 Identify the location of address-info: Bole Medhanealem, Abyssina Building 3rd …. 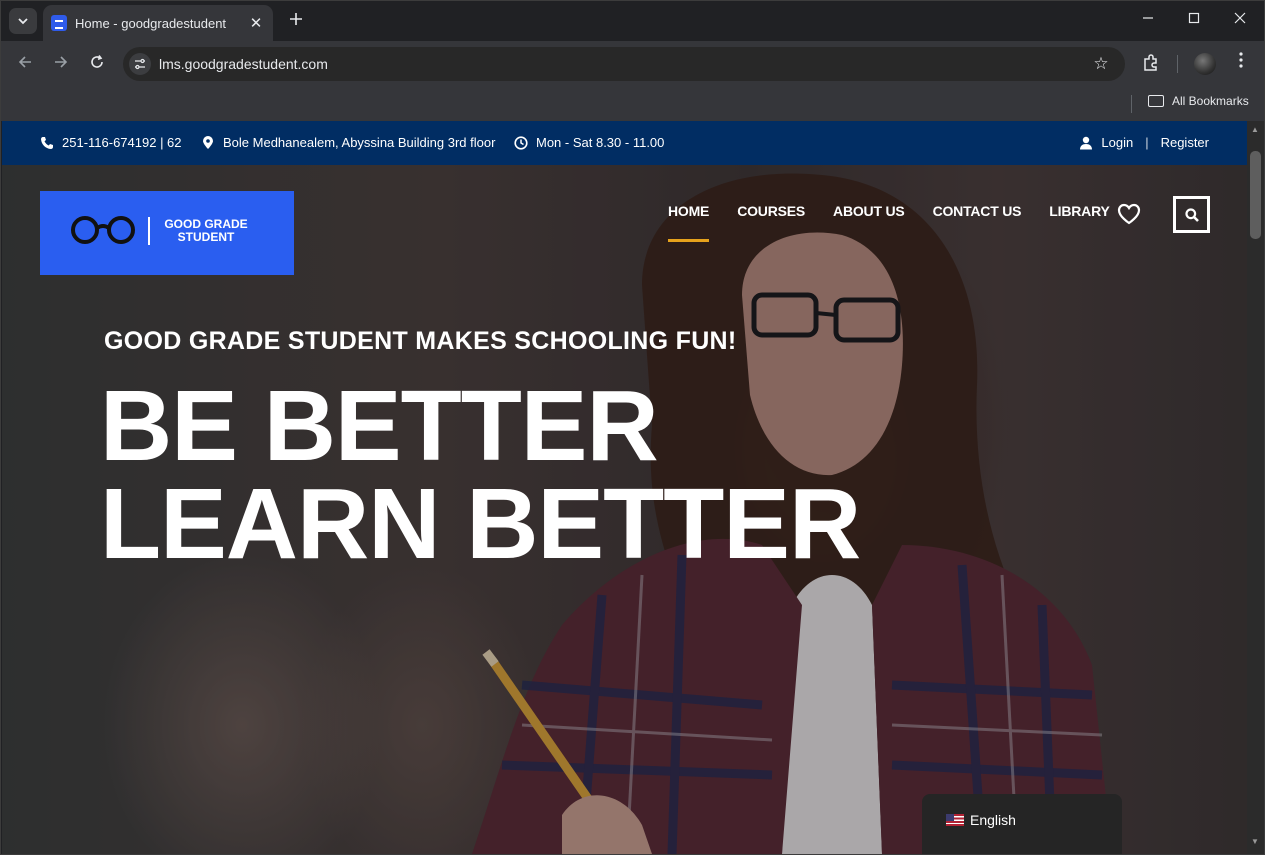
(348, 142).